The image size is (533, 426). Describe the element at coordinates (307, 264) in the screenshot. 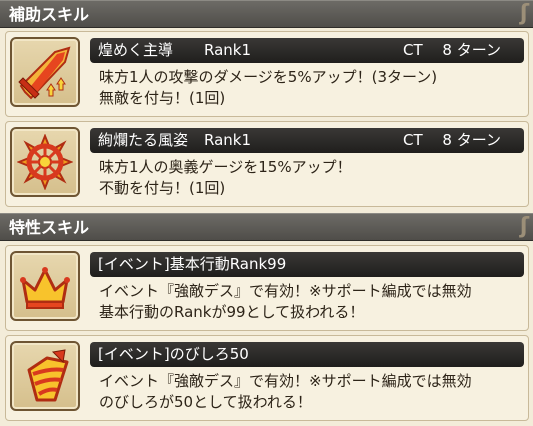

I see `skill-title-bar: [イベント]基本行動Rank99` at that location.